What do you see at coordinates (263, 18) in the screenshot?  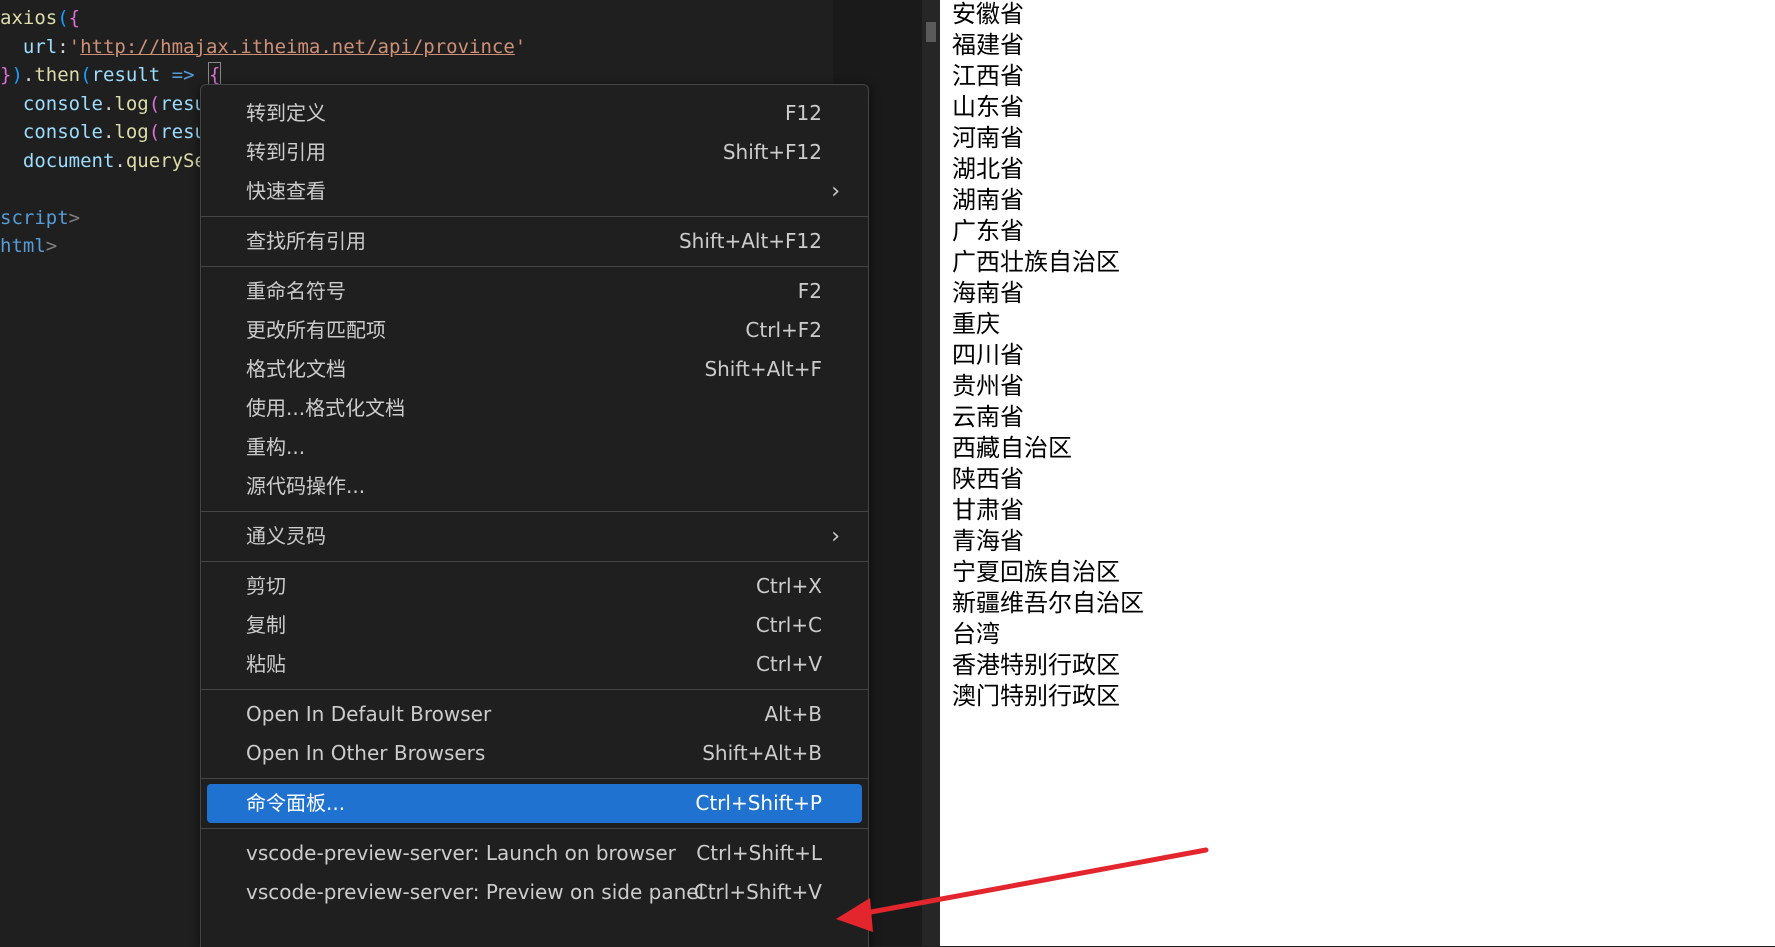 I see `code-line: axios({` at bounding box center [263, 18].